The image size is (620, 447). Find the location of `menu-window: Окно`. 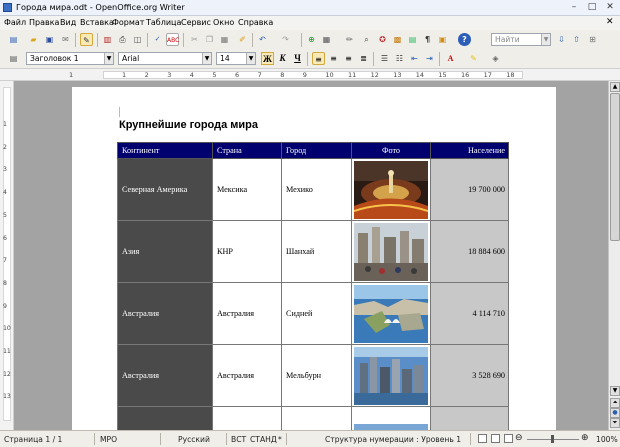

menu-window: Окно is located at coordinates (223, 23).